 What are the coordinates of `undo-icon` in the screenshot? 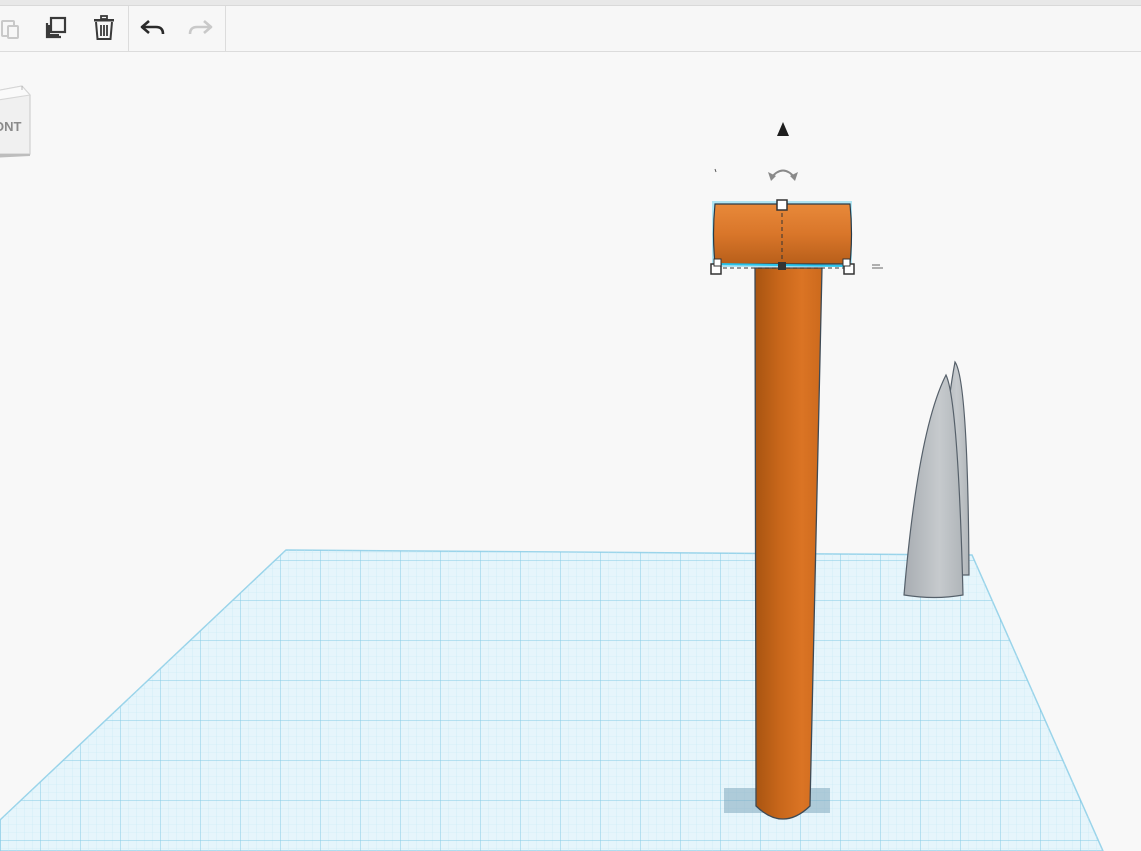 It's located at (152, 27).